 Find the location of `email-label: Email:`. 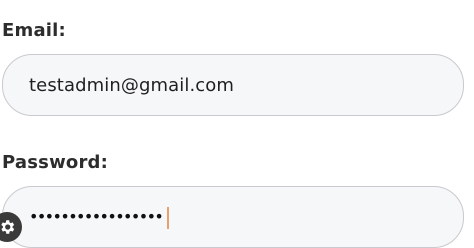

email-label: Email: is located at coordinates (34, 30).